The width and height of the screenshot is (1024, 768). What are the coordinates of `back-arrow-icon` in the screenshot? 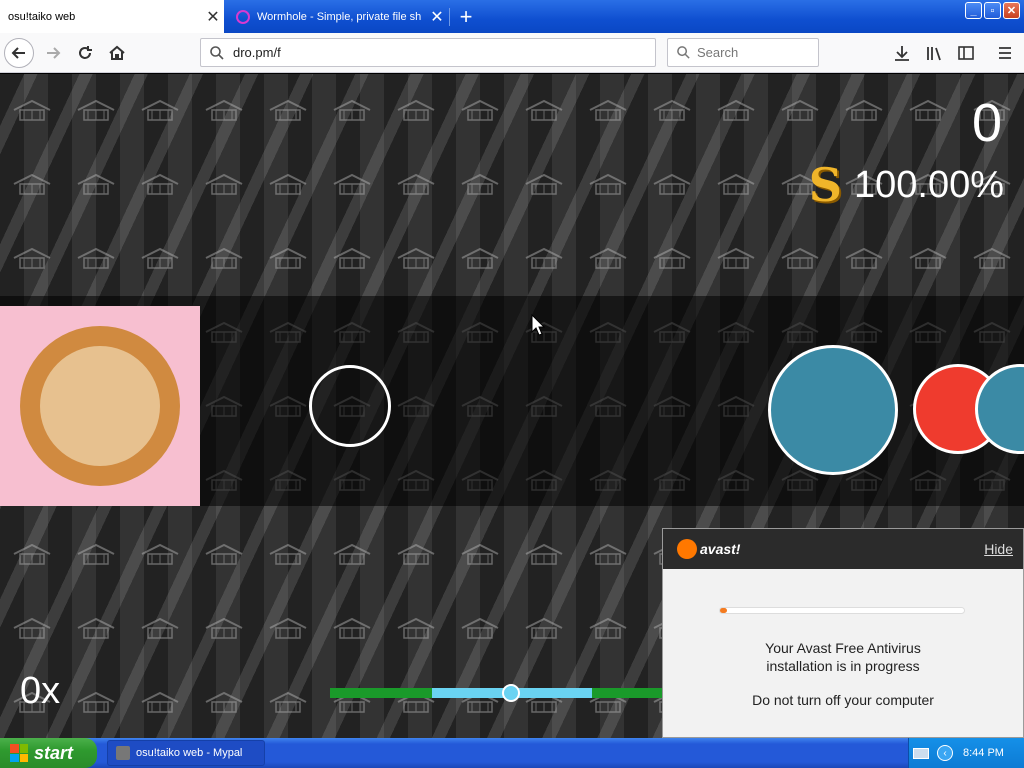 It's located at (18, 53).